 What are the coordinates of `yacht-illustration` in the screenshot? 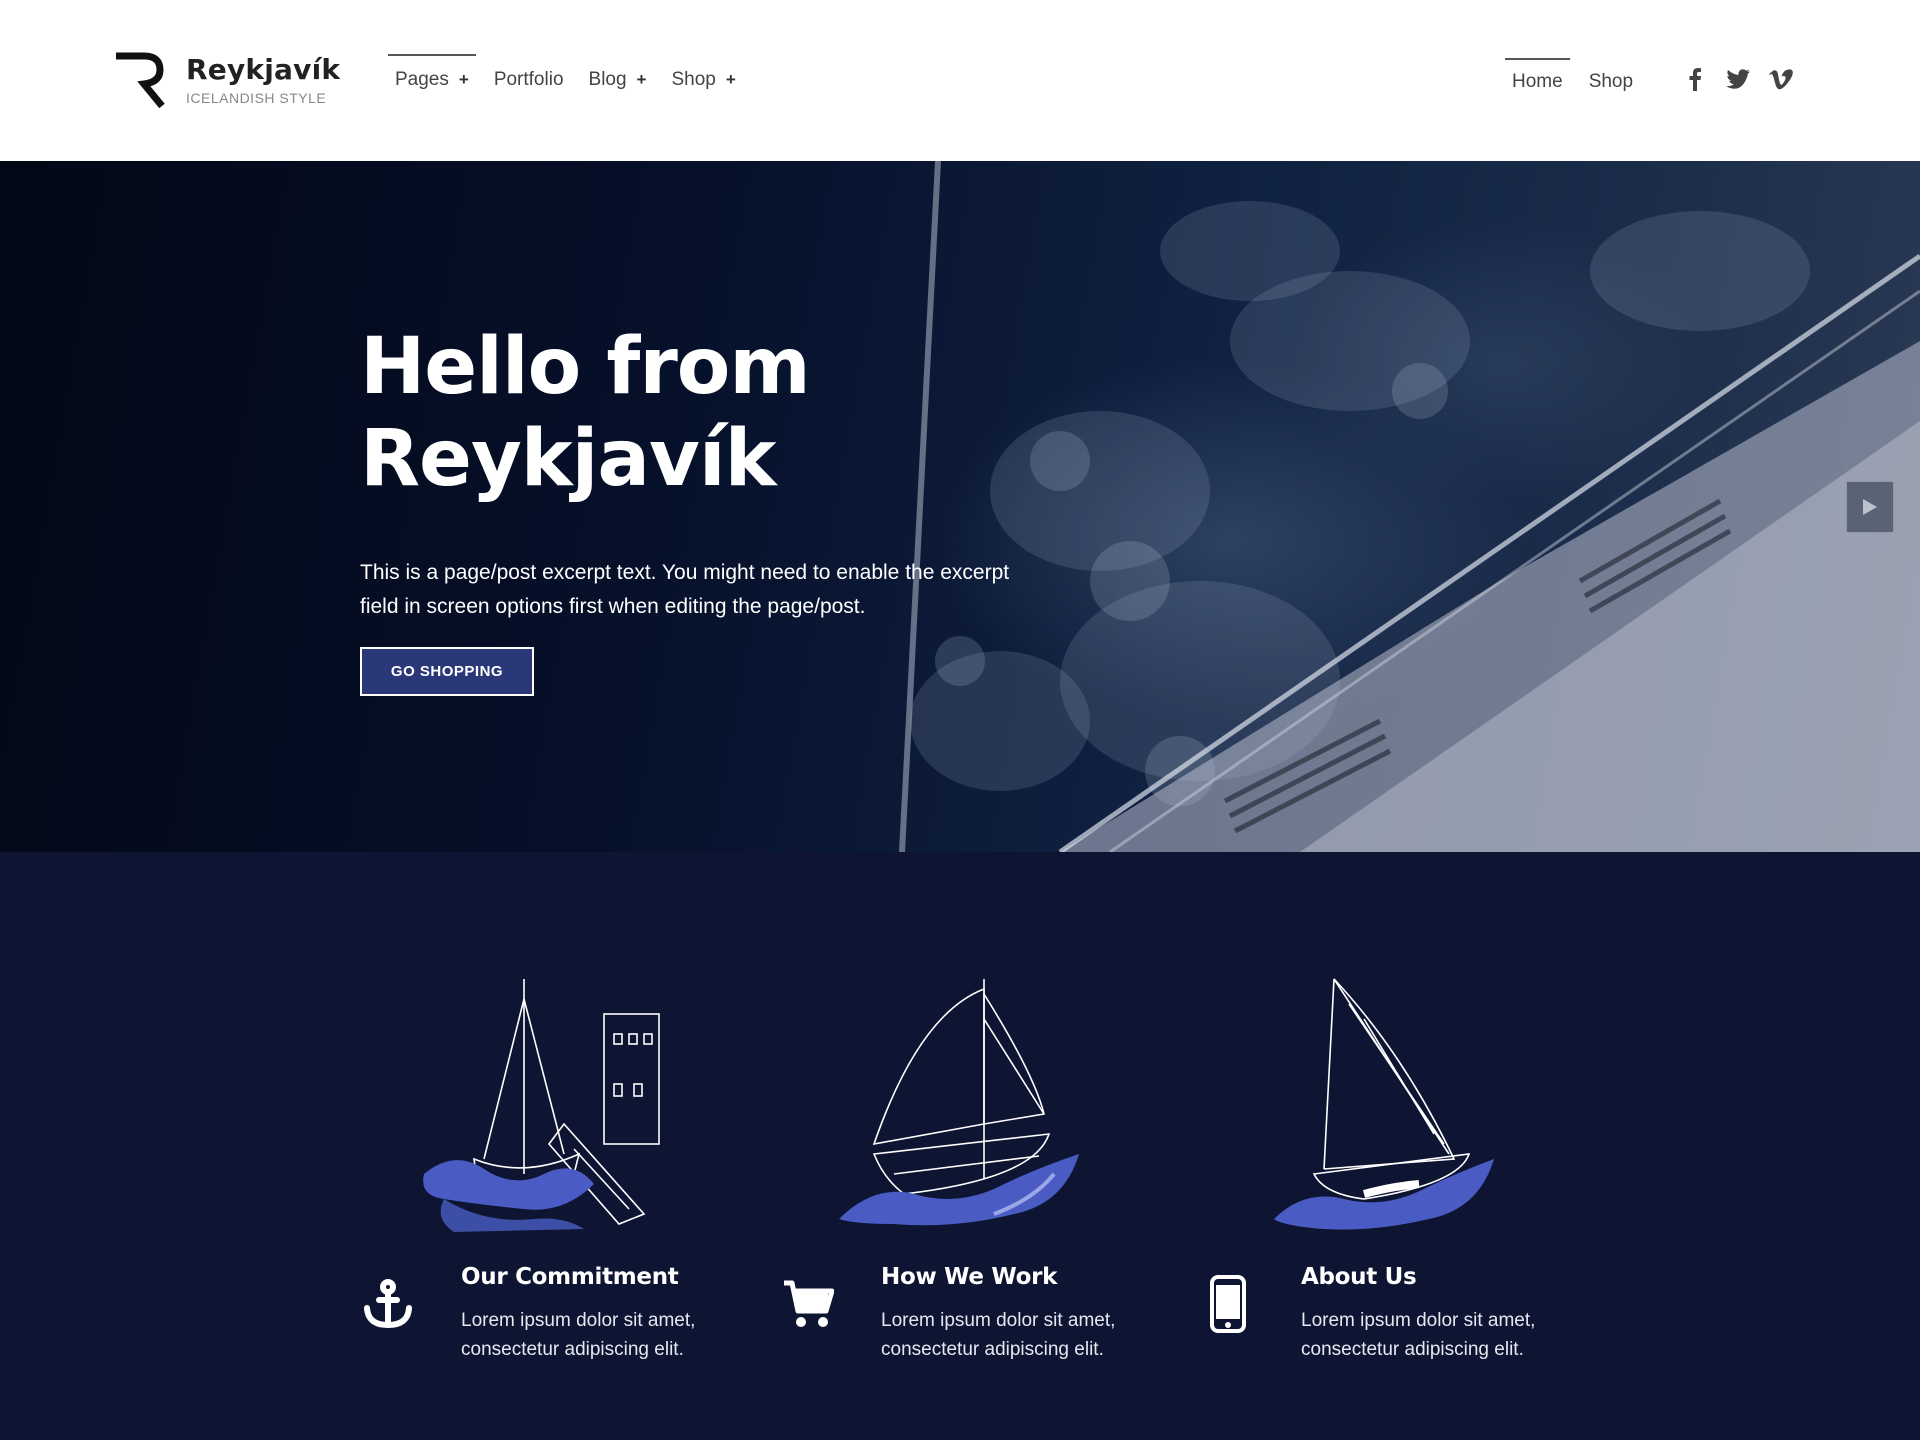 It's located at (1384, 1104).